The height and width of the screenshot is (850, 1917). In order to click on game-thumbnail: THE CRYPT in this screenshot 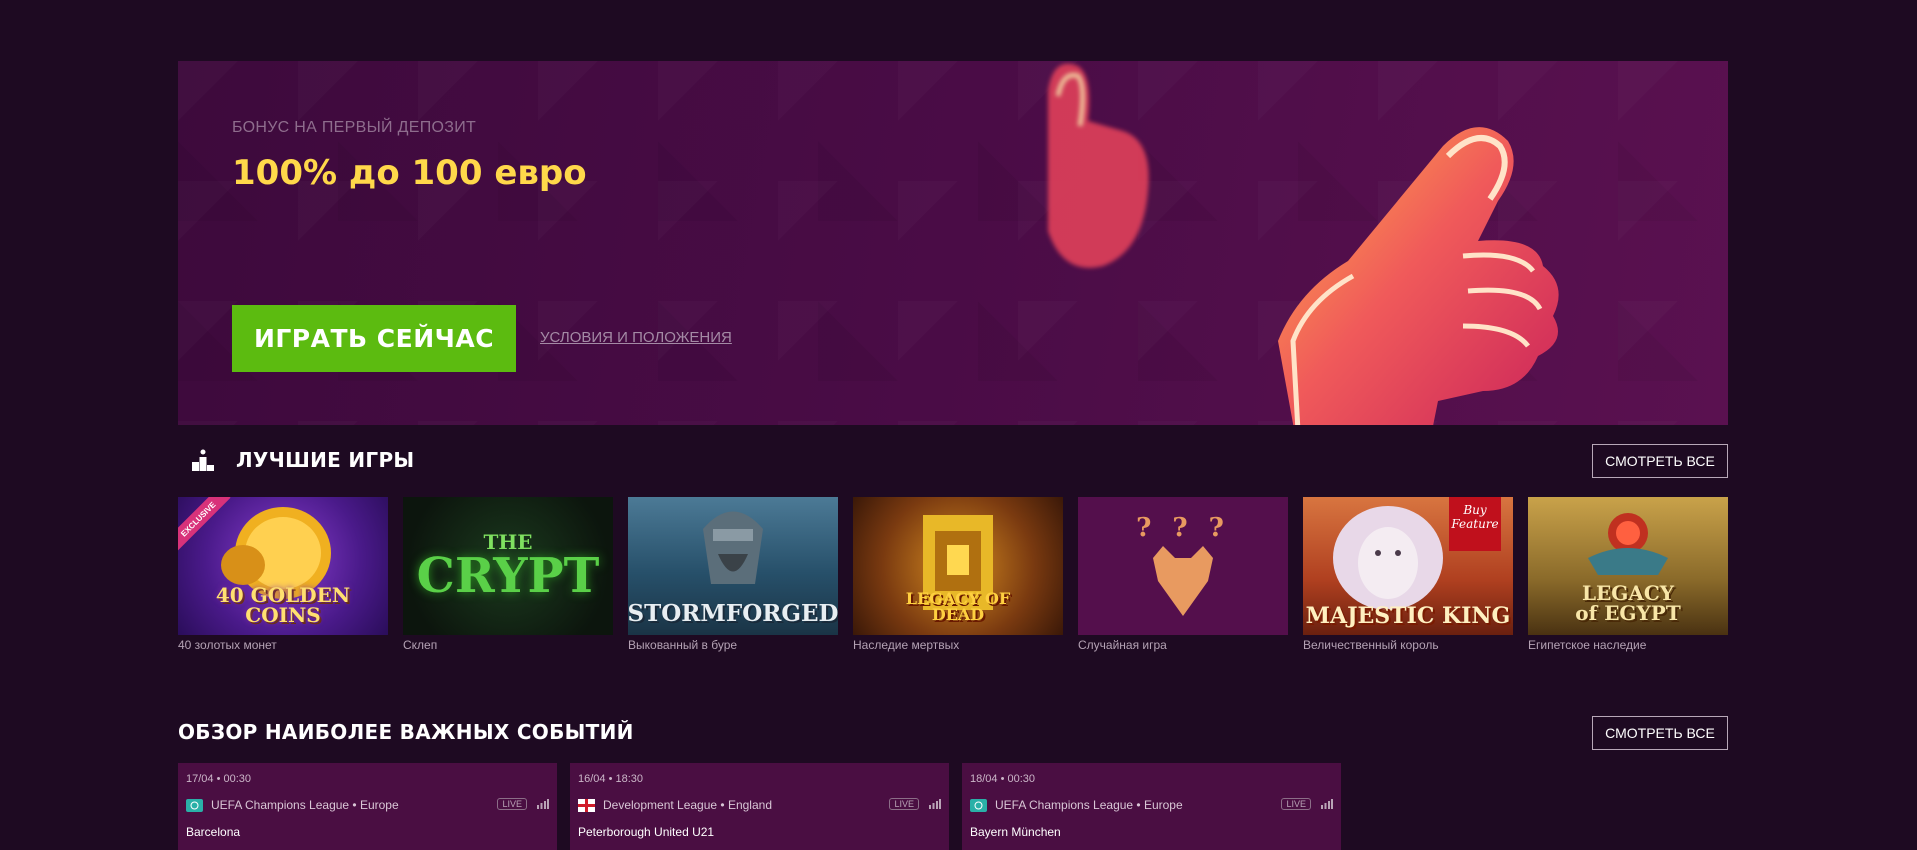, I will do `click(508, 566)`.